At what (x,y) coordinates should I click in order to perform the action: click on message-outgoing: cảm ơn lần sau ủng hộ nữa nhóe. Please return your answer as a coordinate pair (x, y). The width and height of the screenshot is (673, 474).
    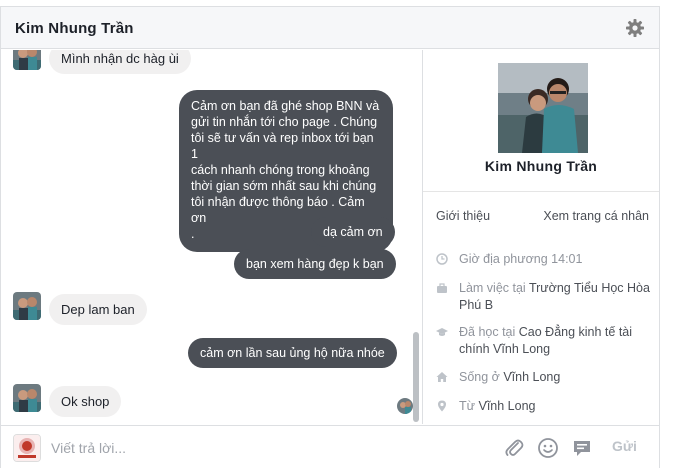
    Looking at the image, I should click on (292, 353).